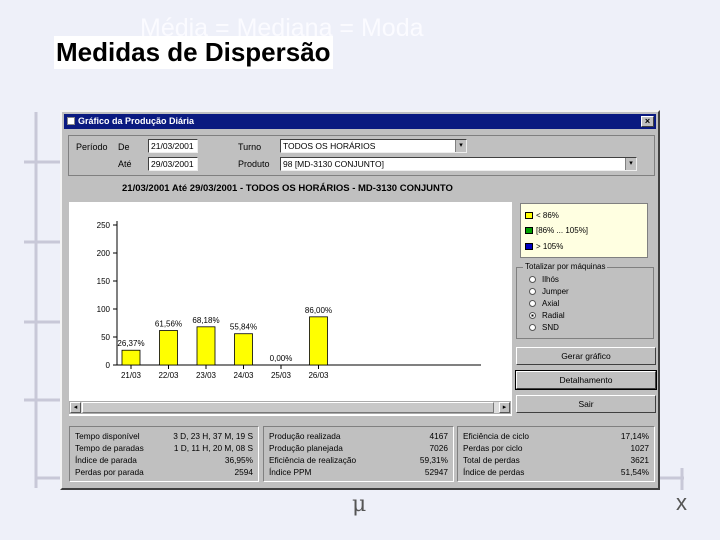  What do you see at coordinates (359, 504) in the screenshot?
I see `mu-symbol: μ` at bounding box center [359, 504].